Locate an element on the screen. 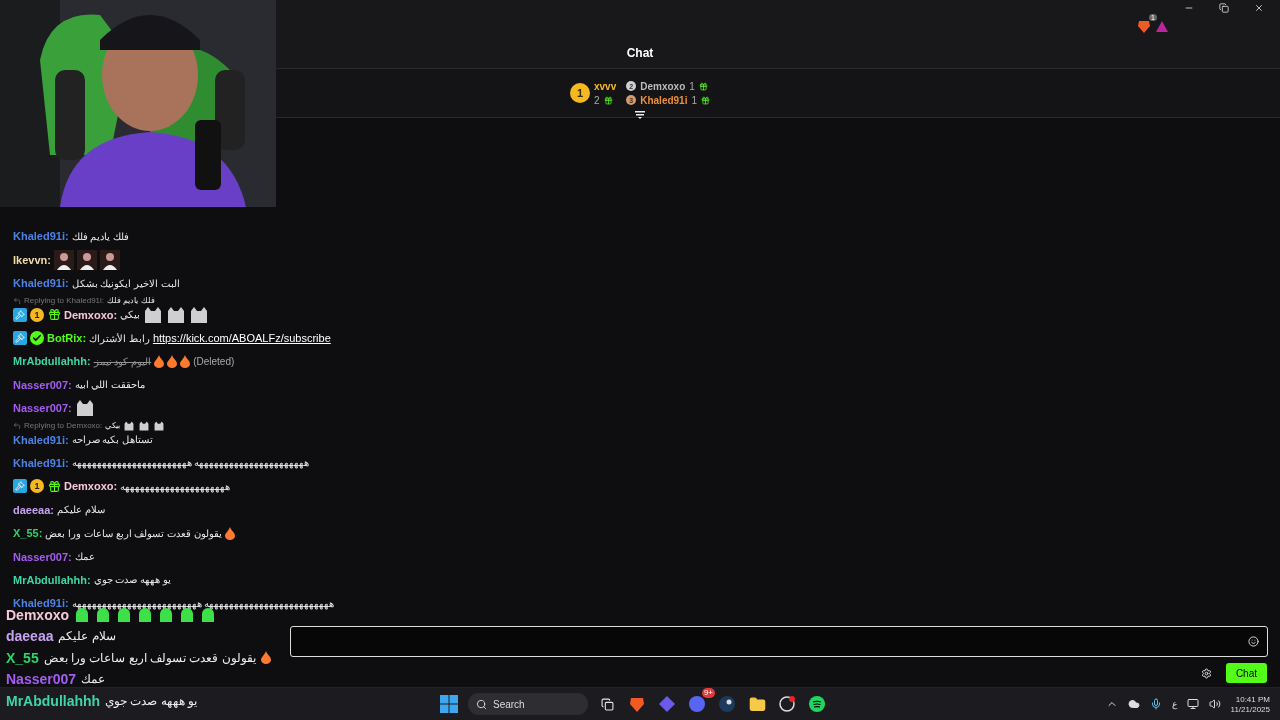 This screenshot has height=720, width=1280. message-text: ههههههههههههههههههههههه هههههههههههههههههههههههه is located at coordinates (190, 463).